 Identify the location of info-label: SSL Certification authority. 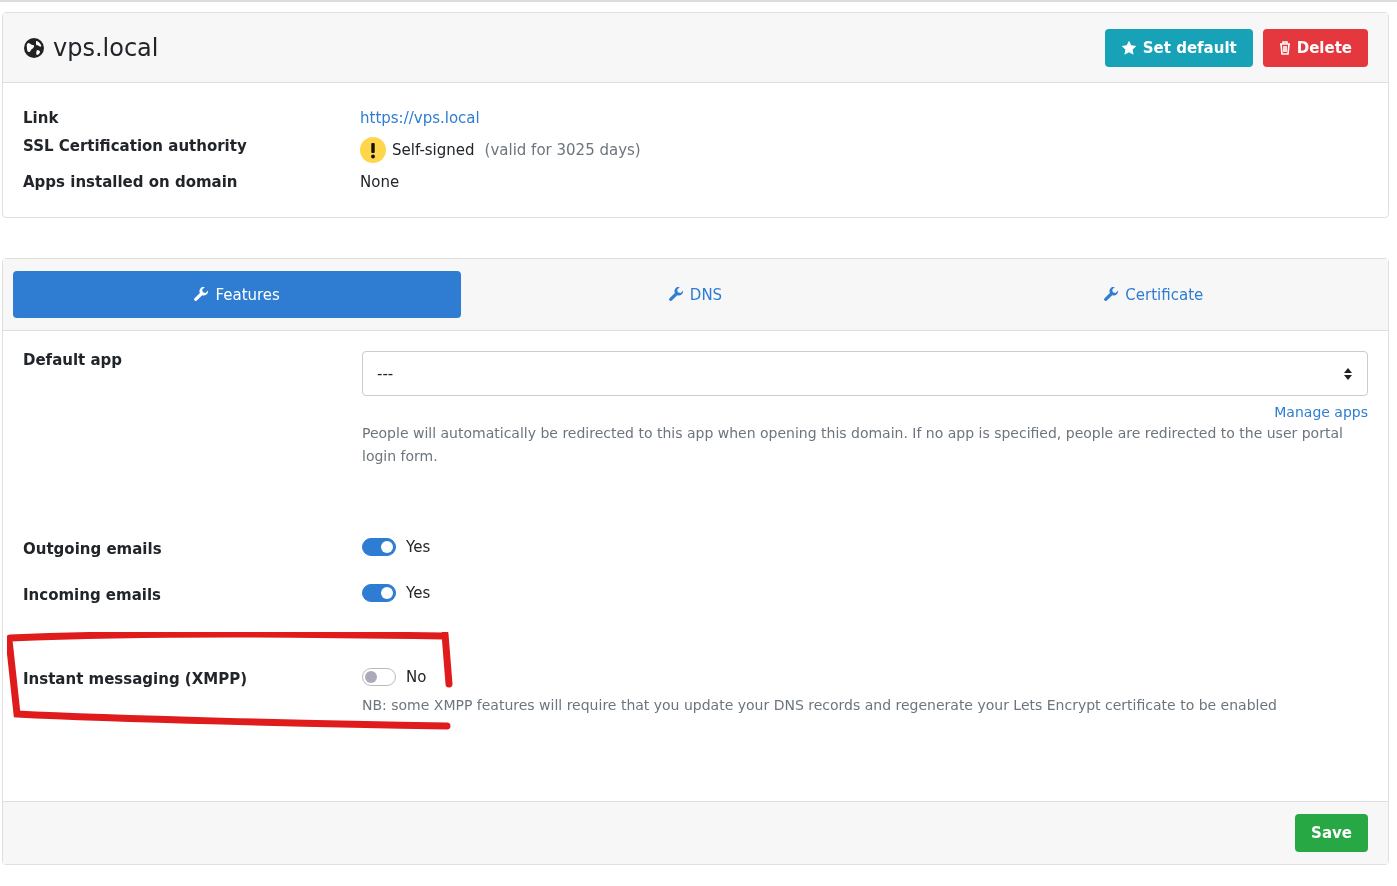
(135, 147).